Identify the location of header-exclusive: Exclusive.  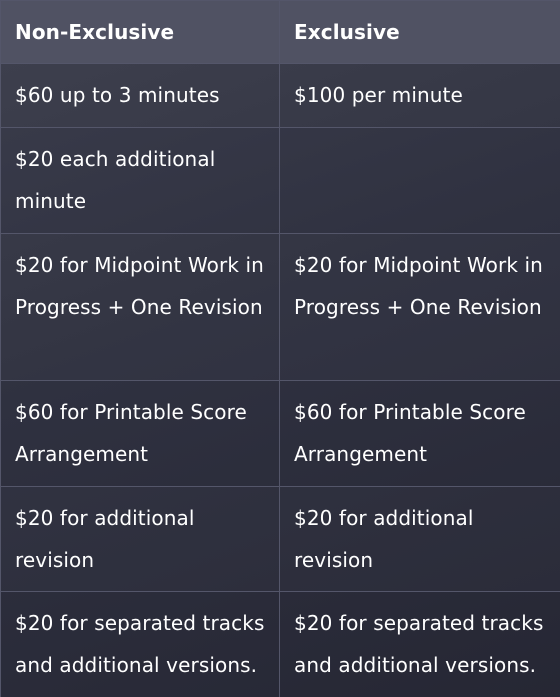
(419, 32).